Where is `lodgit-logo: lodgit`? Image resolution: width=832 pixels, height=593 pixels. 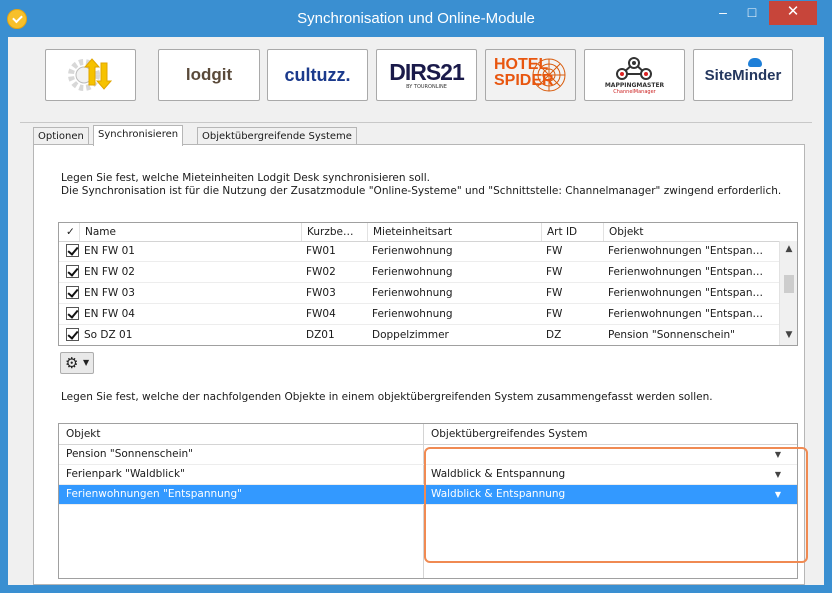
lodgit-logo: lodgit is located at coordinates (209, 74).